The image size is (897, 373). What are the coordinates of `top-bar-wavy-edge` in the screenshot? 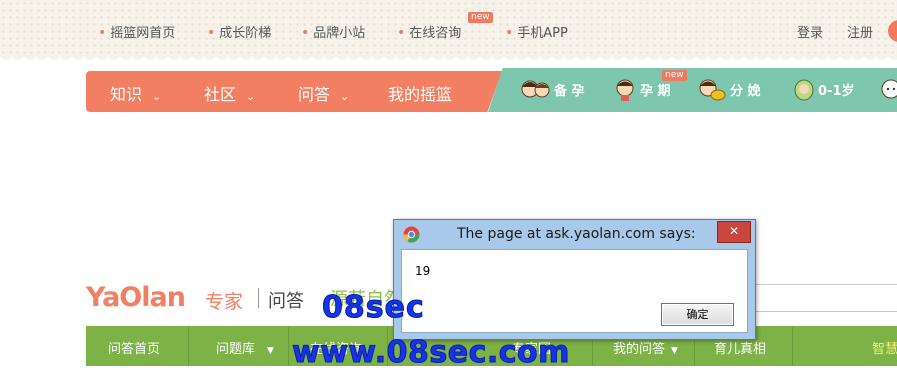 It's located at (448, 59).